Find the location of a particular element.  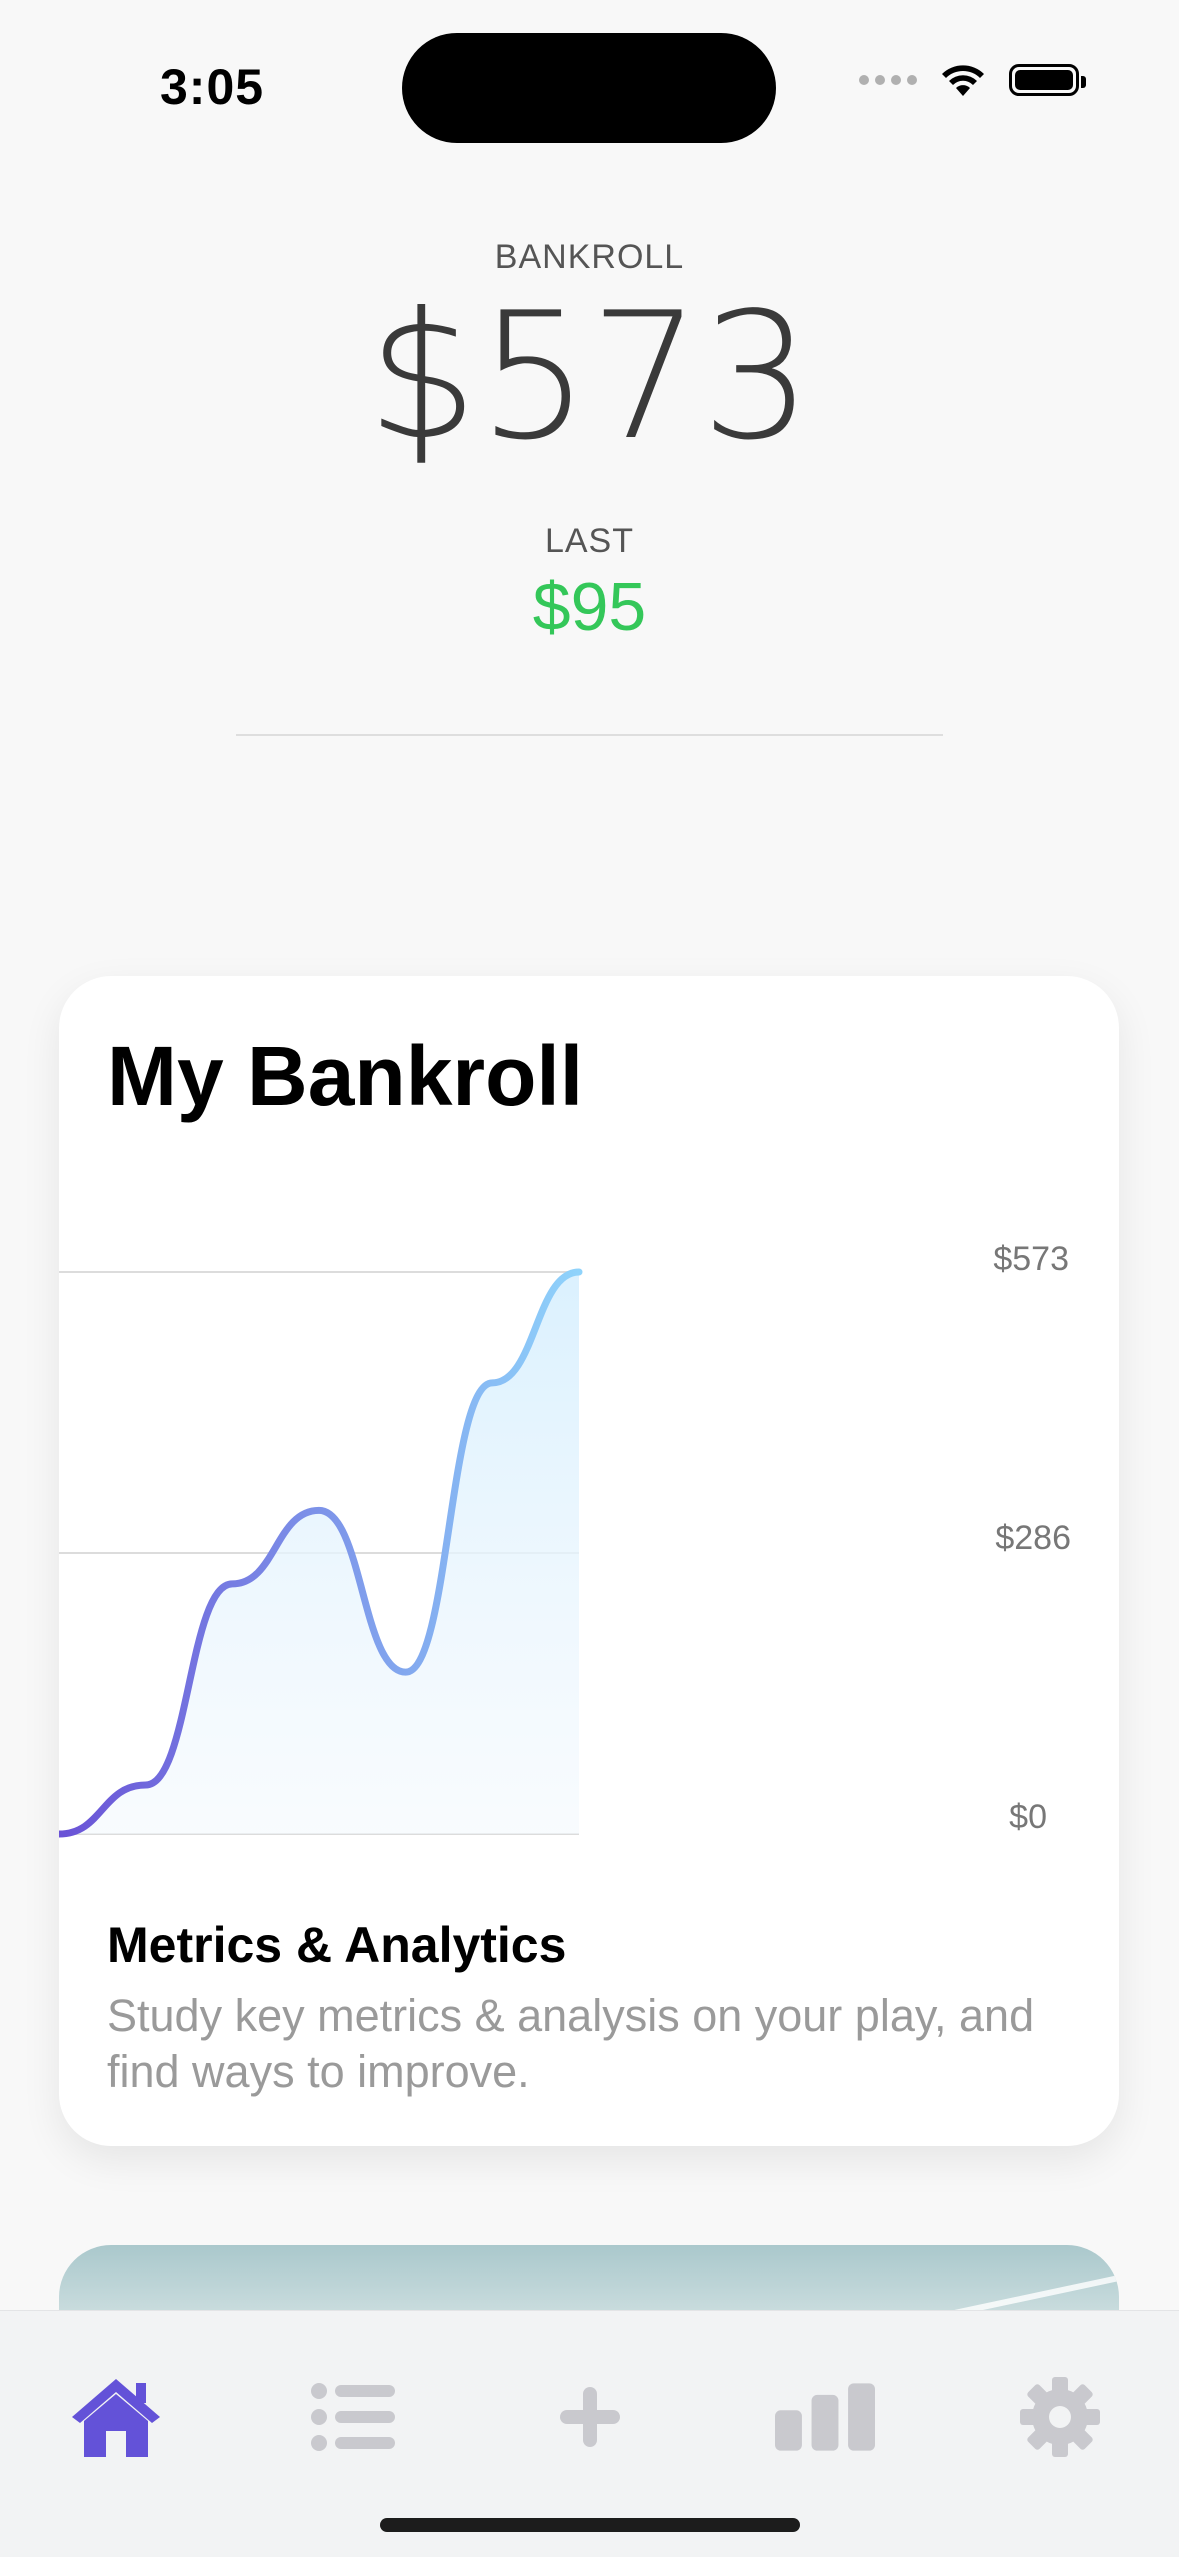

cellular-signal-icon is located at coordinates (888, 80).